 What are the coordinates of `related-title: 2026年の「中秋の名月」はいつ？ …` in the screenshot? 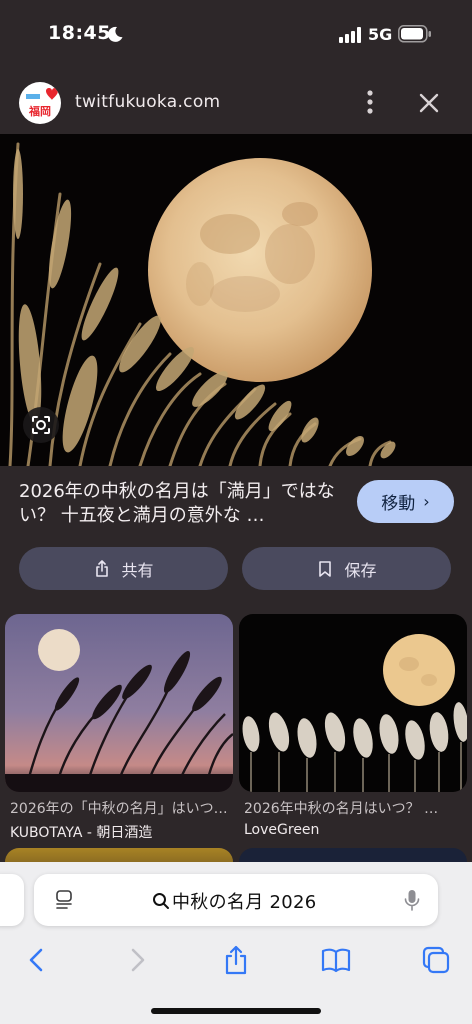 It's located at (119, 808).